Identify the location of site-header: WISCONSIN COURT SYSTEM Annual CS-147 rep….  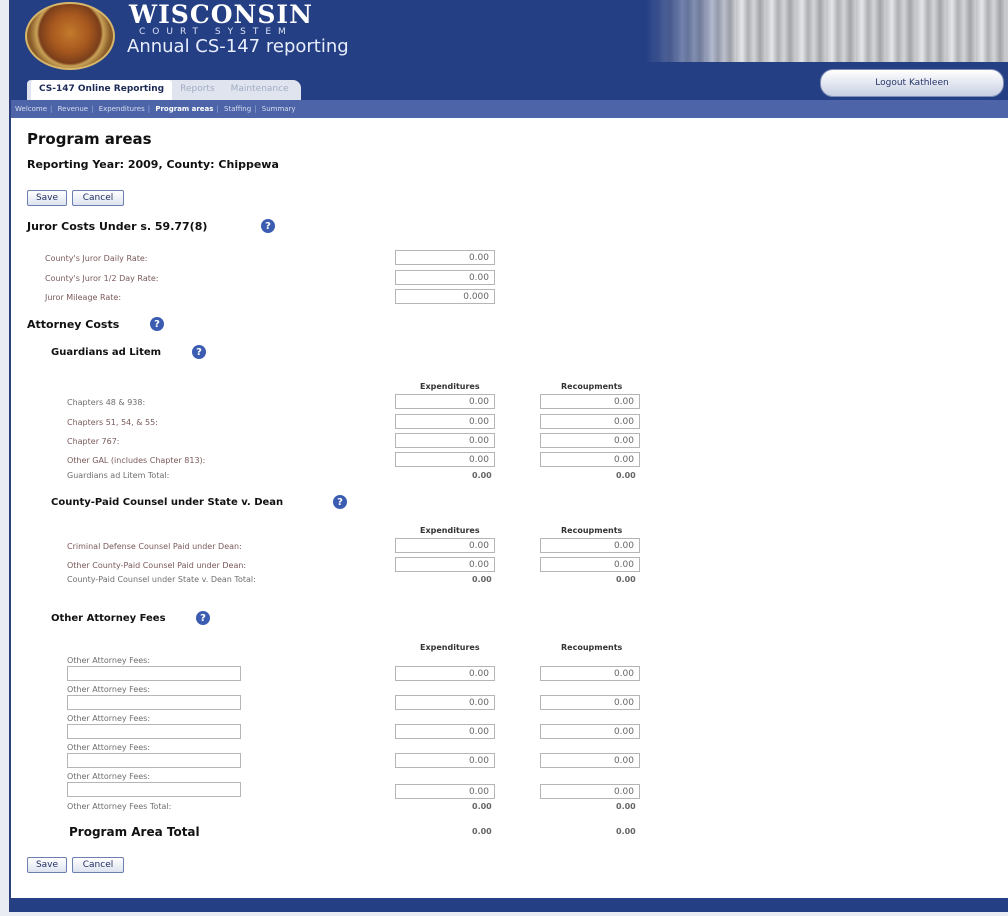
(509, 50).